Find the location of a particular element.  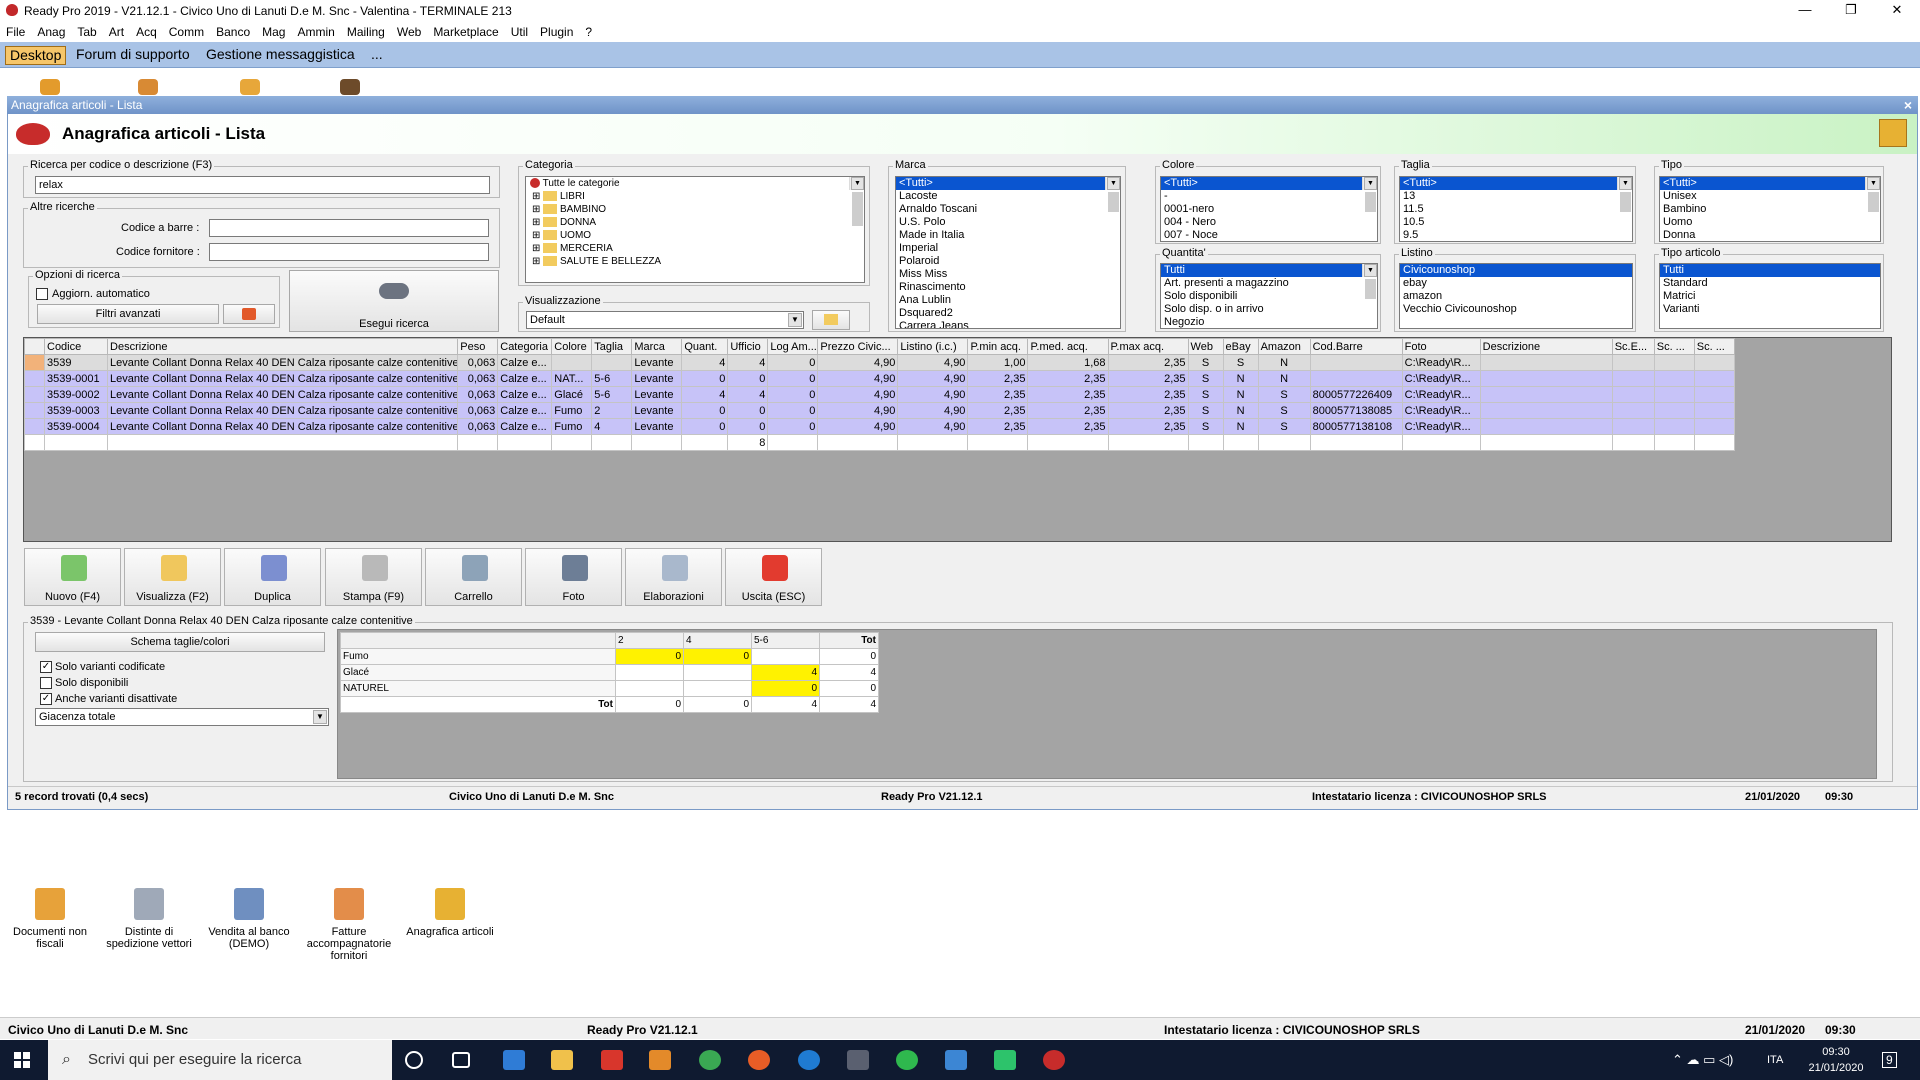

ready-pro-taskbar-icon is located at coordinates (1054, 1060).